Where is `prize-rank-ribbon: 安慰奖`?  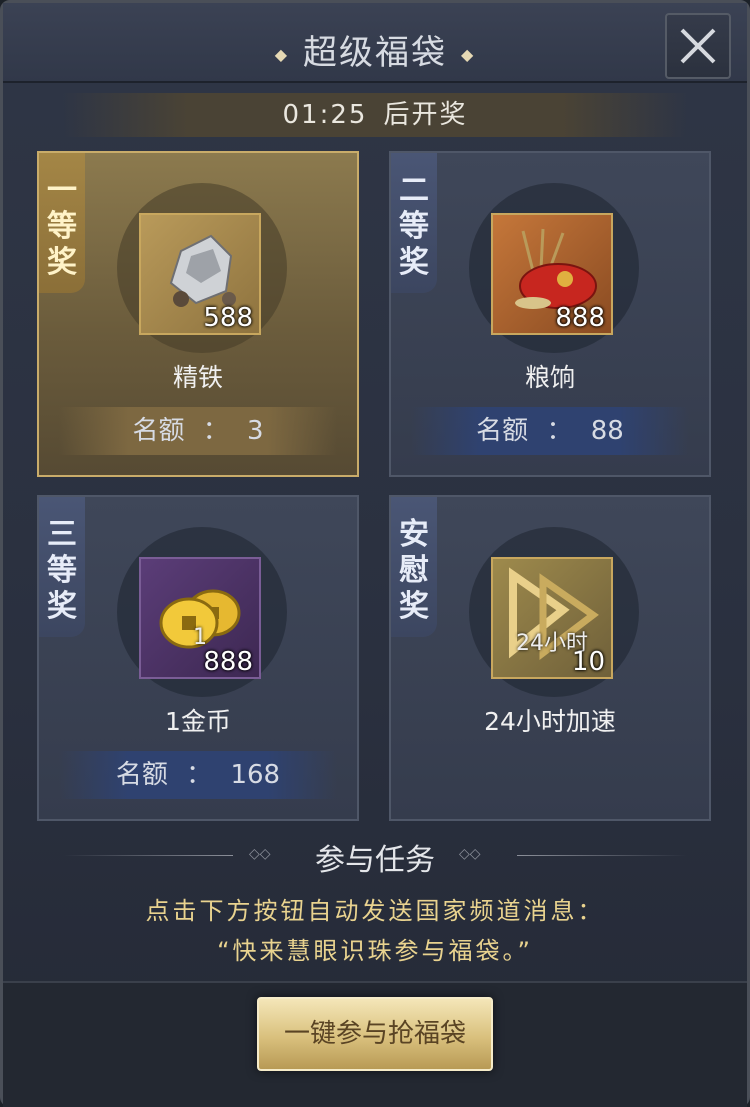 prize-rank-ribbon: 安慰奖 is located at coordinates (414, 567).